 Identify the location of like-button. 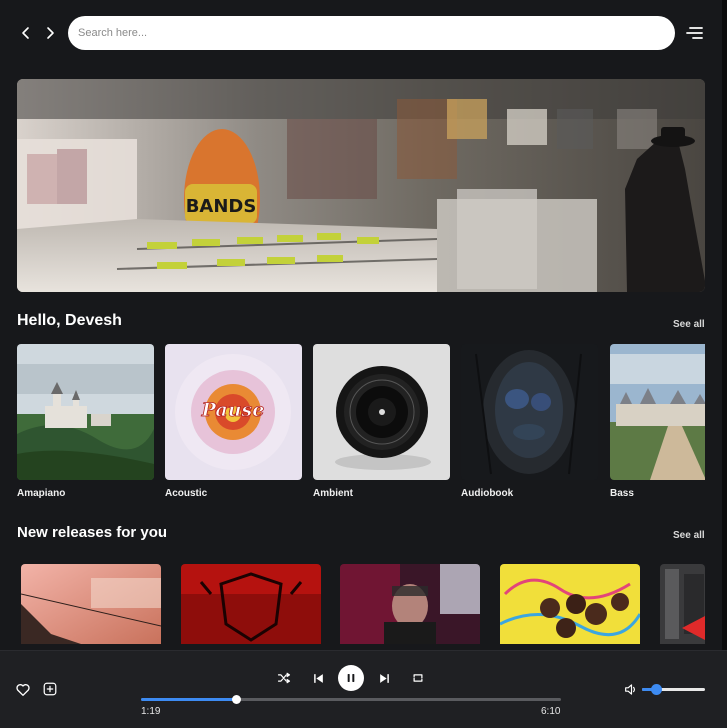
(23, 690).